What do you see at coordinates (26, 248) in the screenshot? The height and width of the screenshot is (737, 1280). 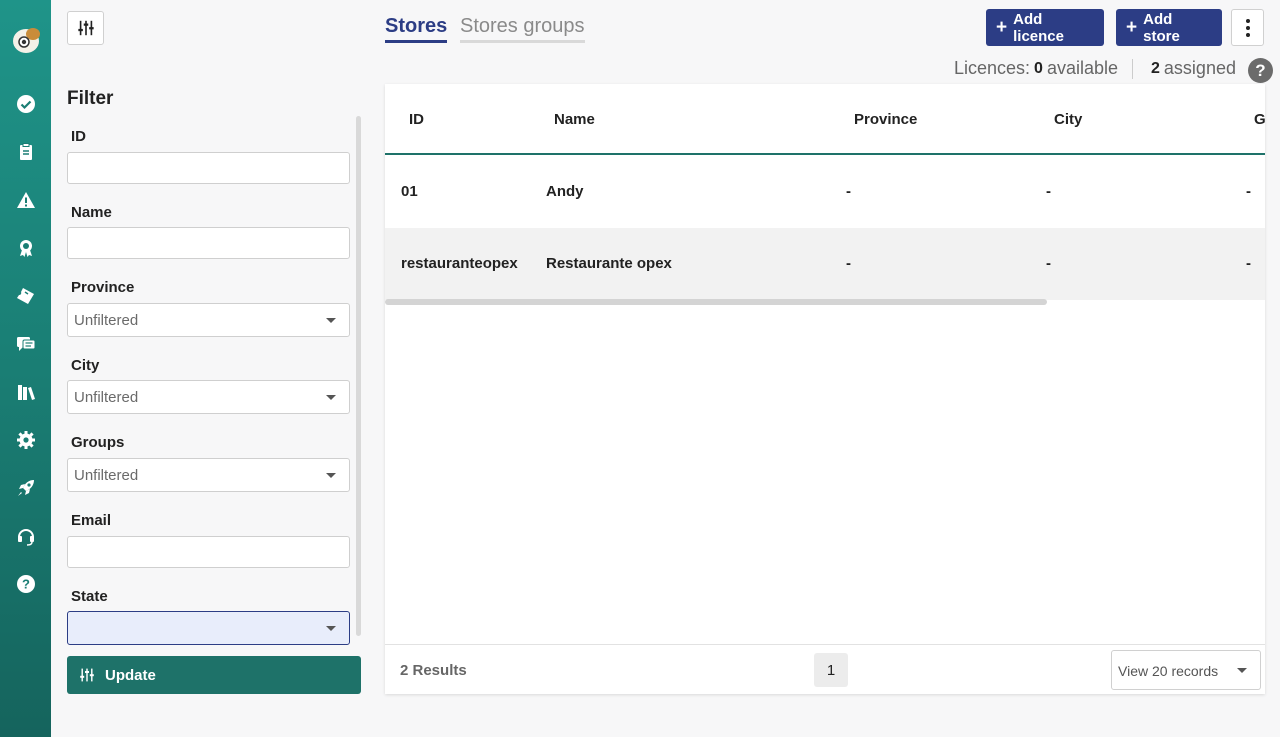 I see `award-icon` at bounding box center [26, 248].